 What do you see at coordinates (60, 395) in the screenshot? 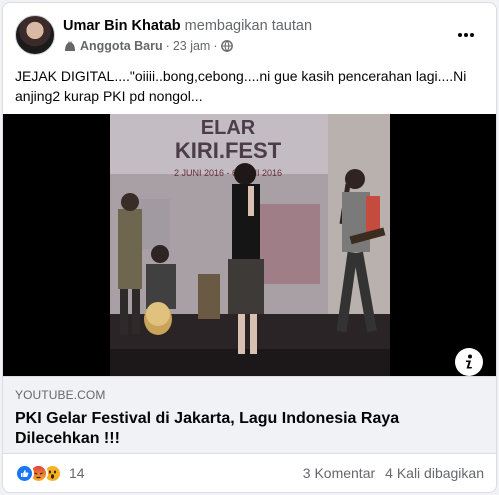
I see `link-domain: YOUTUBE.COM` at bounding box center [60, 395].